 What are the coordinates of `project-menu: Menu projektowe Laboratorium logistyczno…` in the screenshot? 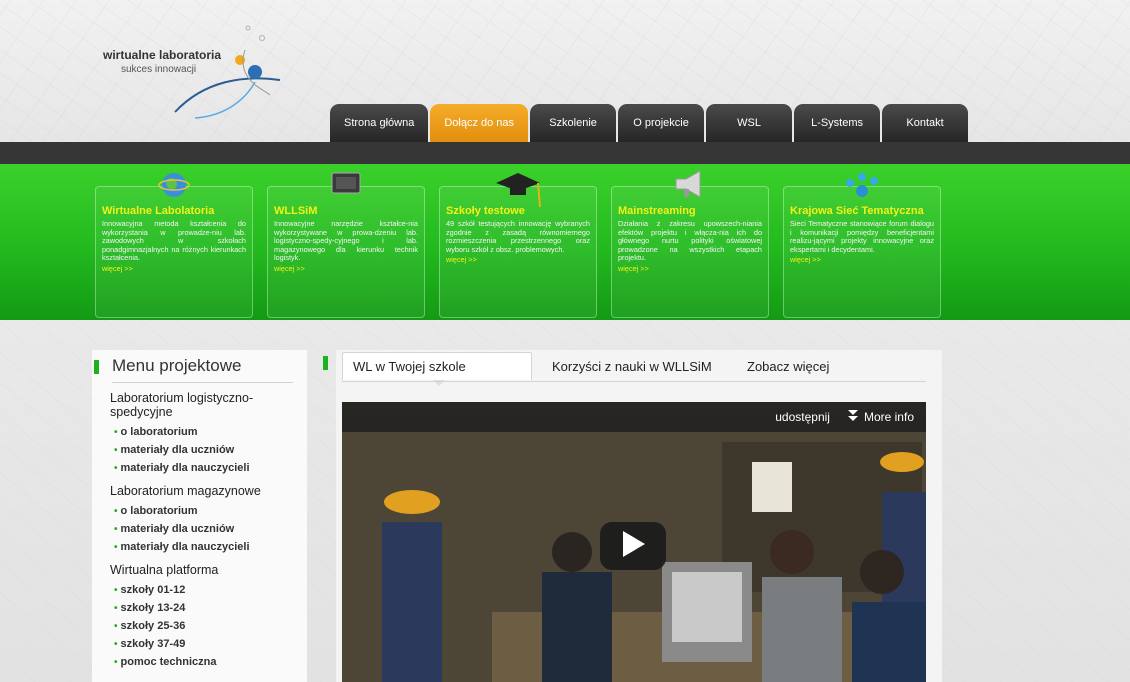 It's located at (199, 516).